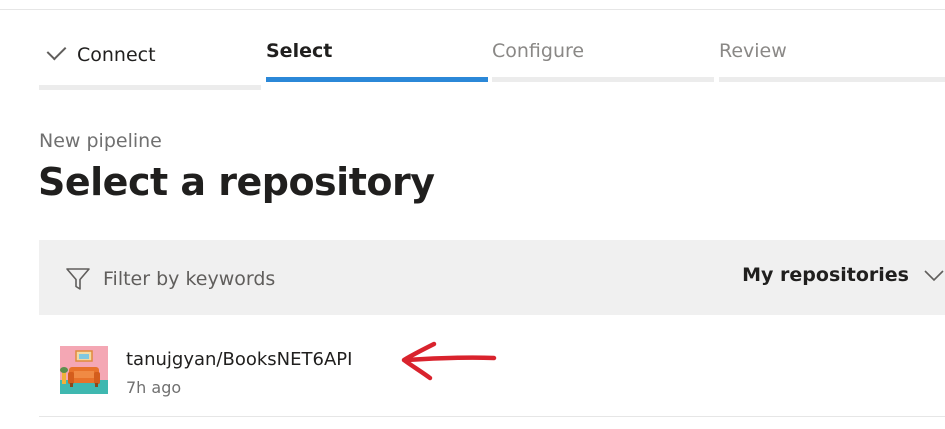 The image size is (945, 429). Describe the element at coordinates (377, 79) in the screenshot. I see `step-select-progress` at that location.